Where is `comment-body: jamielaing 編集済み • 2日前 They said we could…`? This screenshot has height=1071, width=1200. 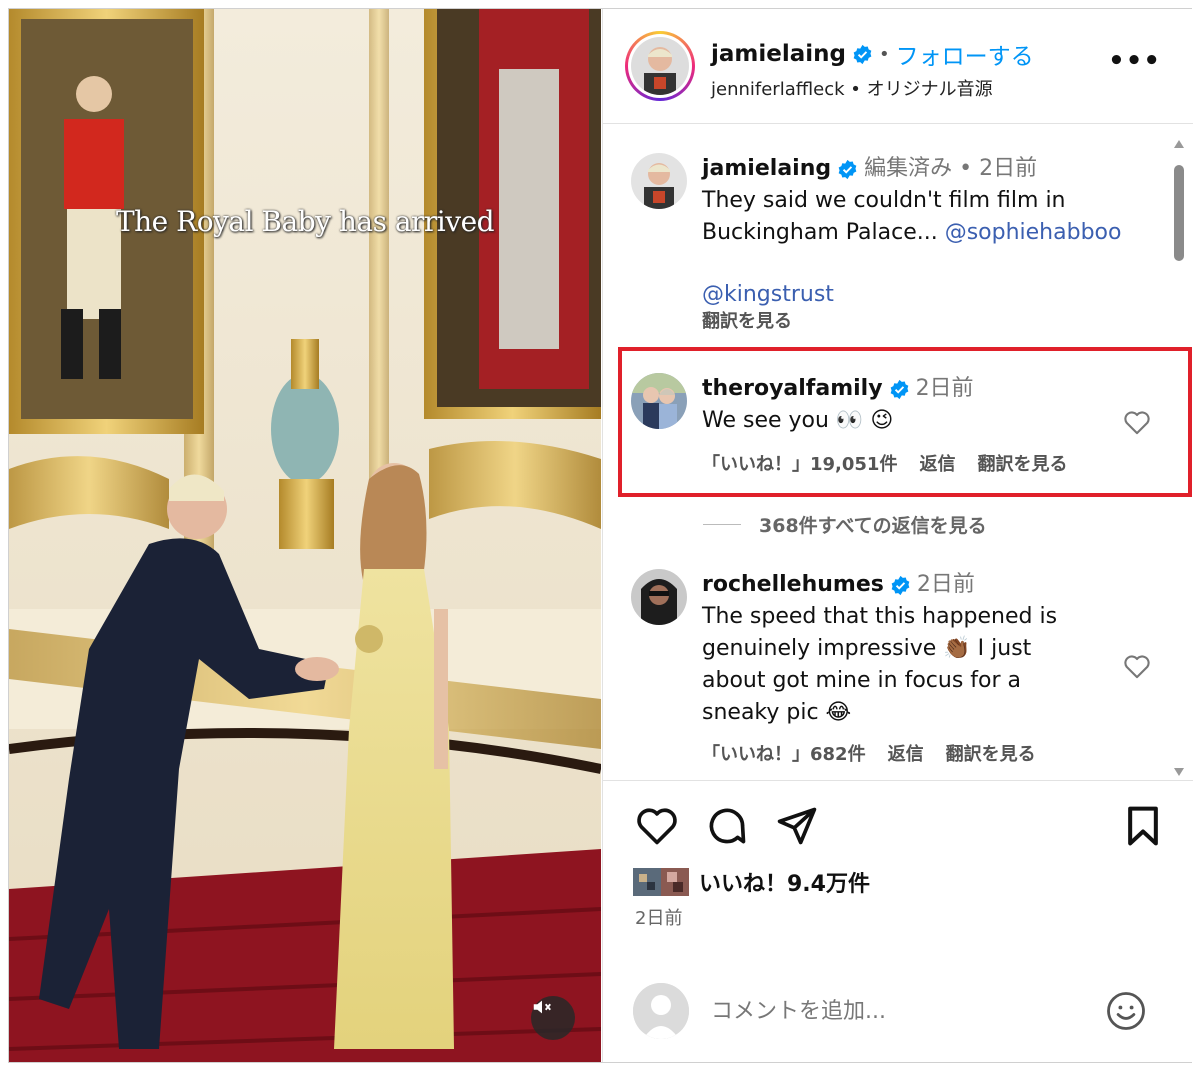 comment-body: jamielaing 編集済み • 2日前 They said we could… is located at coordinates (917, 243).